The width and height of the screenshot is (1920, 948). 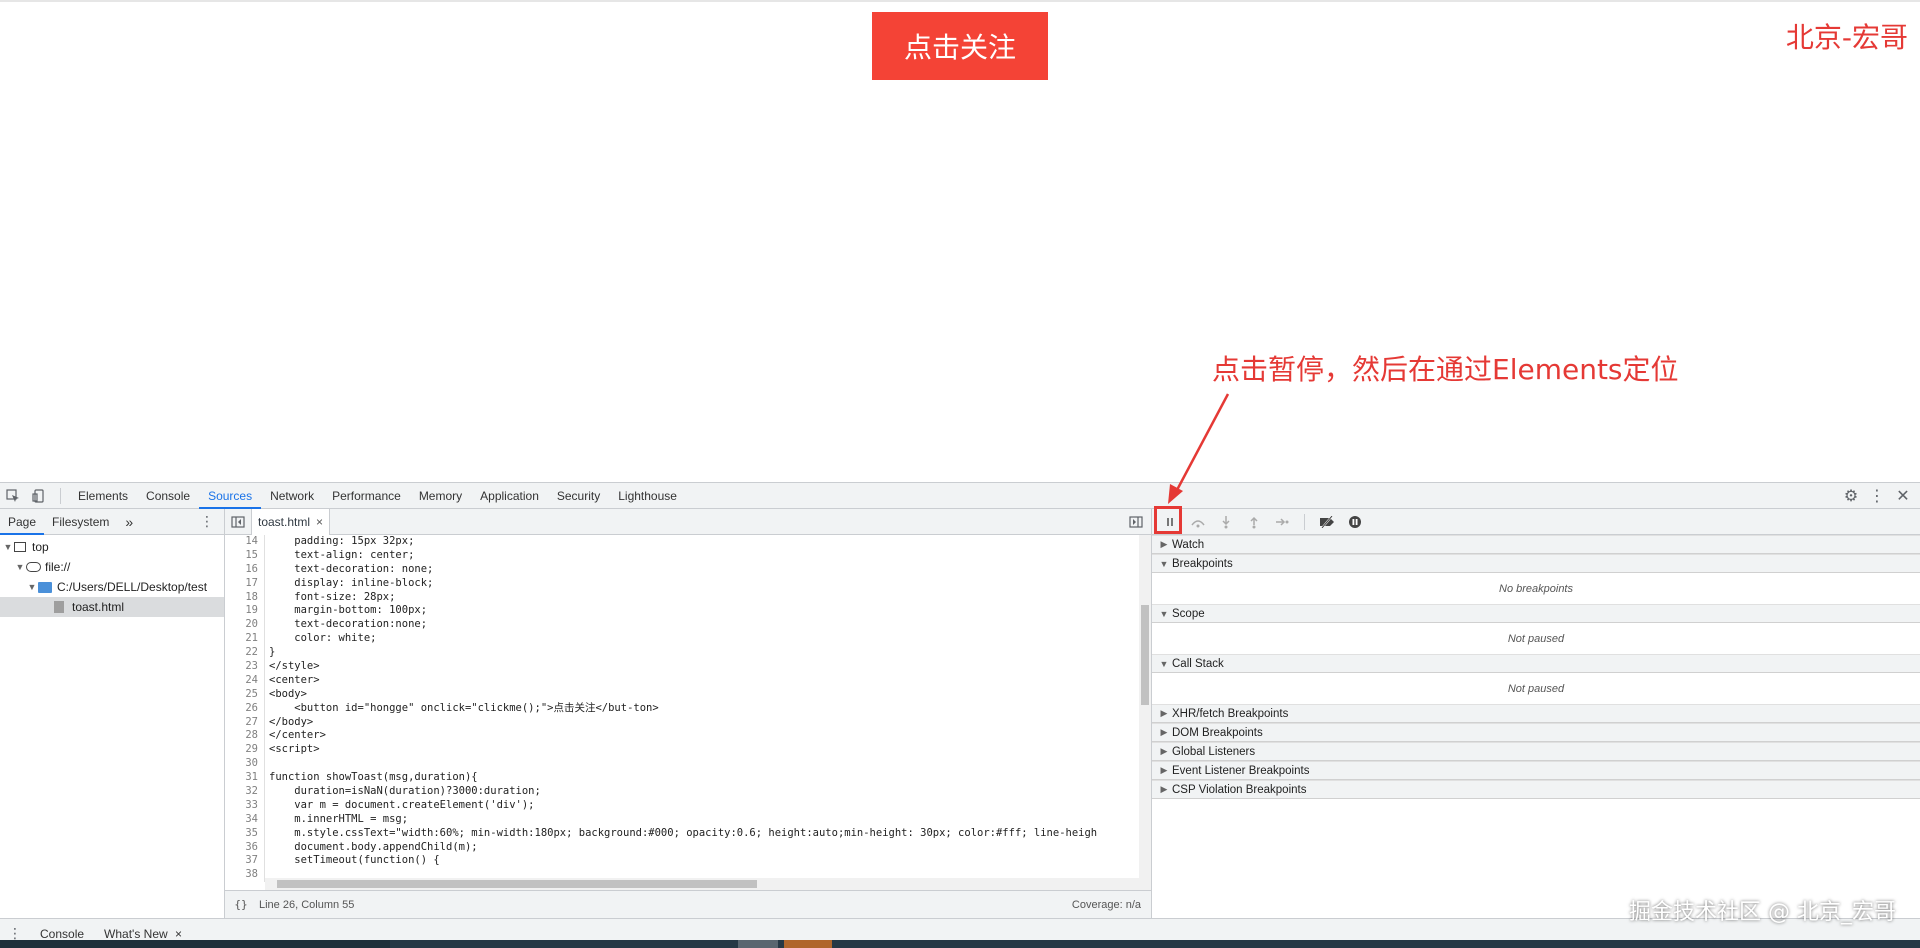 I want to click on line-number: 17, so click(x=245, y=583).